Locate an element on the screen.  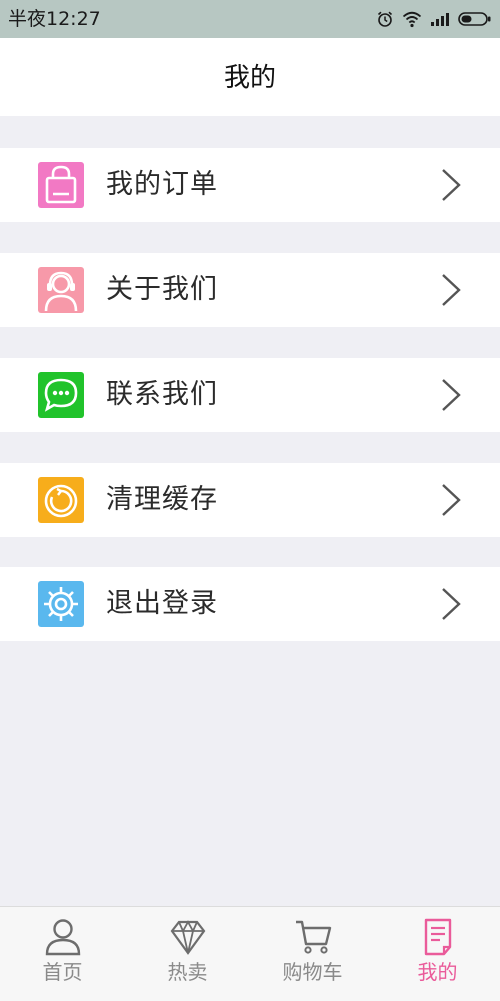
header: 我的 is located at coordinates (250, 77).